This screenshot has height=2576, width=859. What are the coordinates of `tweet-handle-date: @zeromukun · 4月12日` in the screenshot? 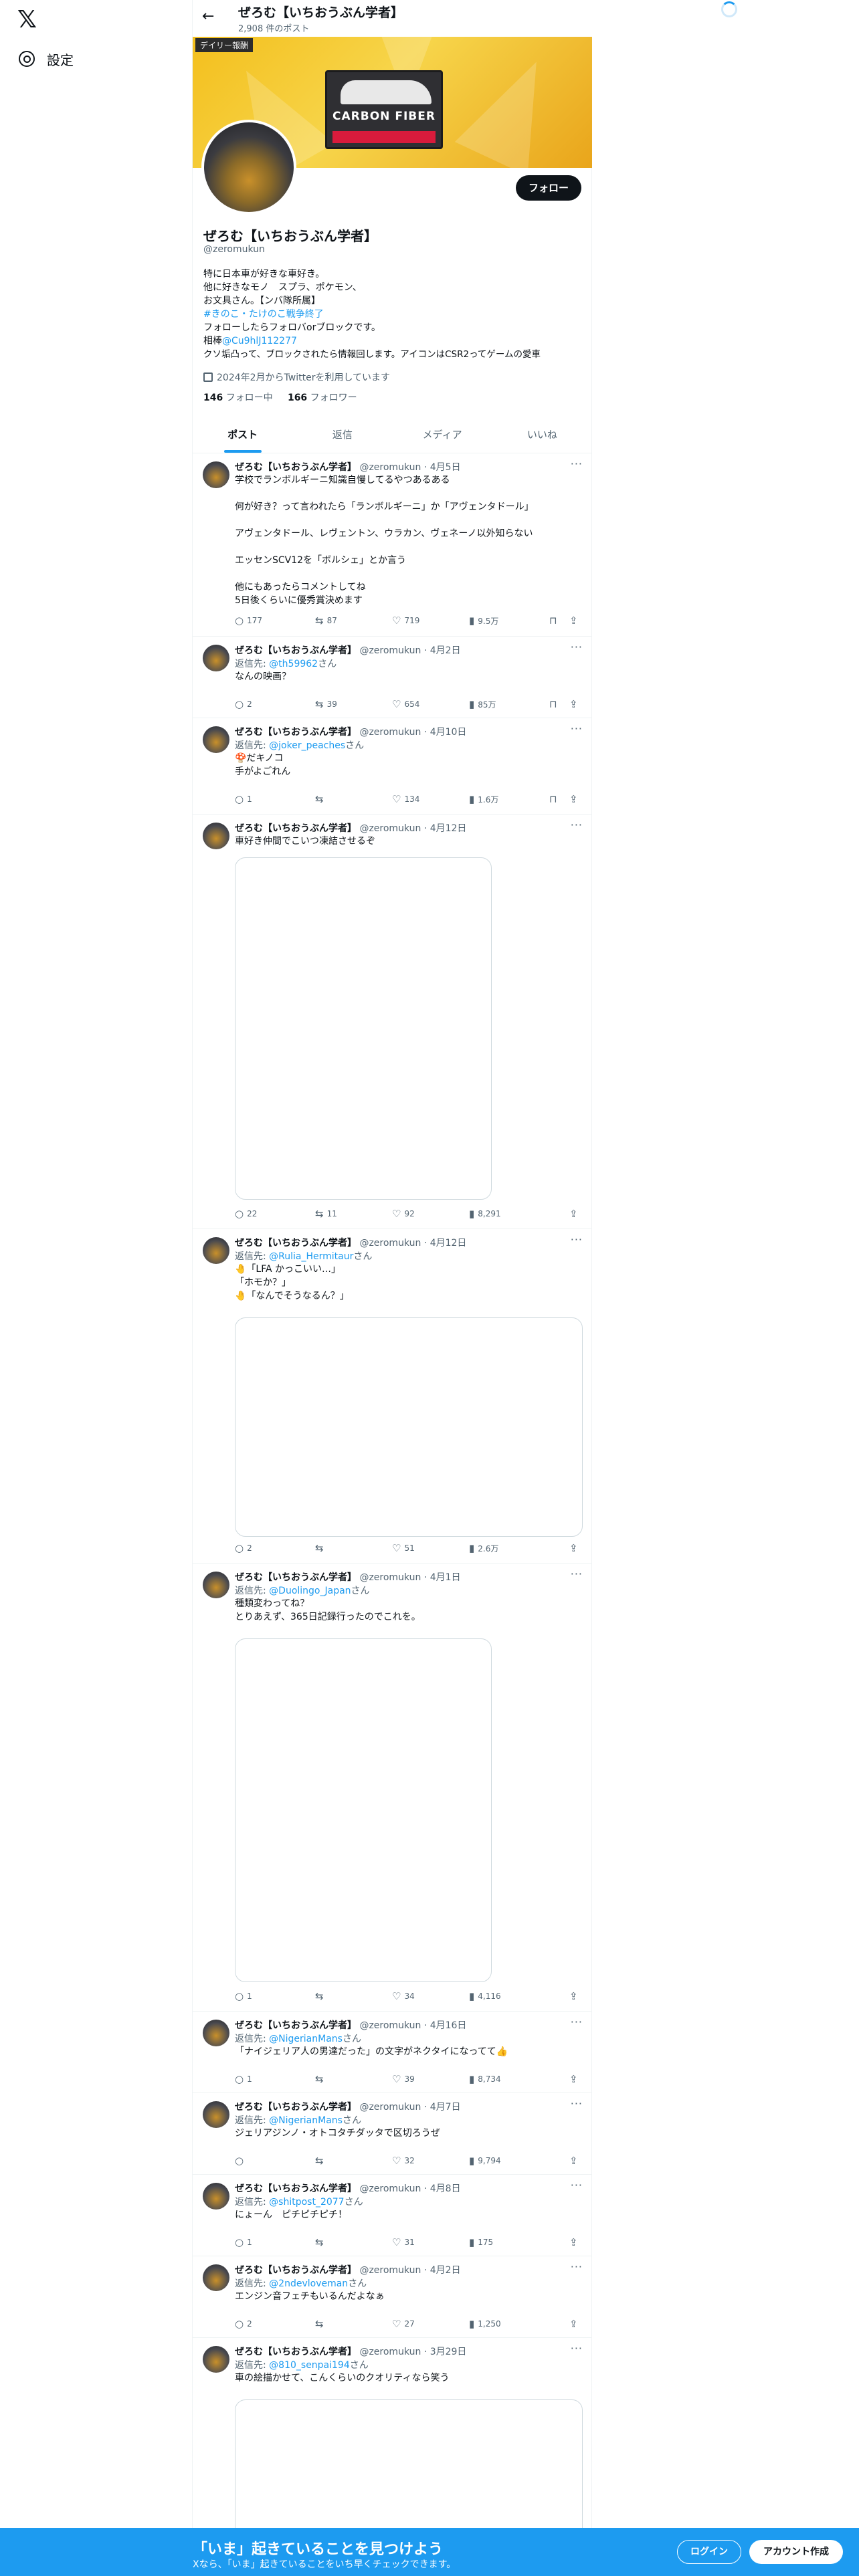 It's located at (412, 828).